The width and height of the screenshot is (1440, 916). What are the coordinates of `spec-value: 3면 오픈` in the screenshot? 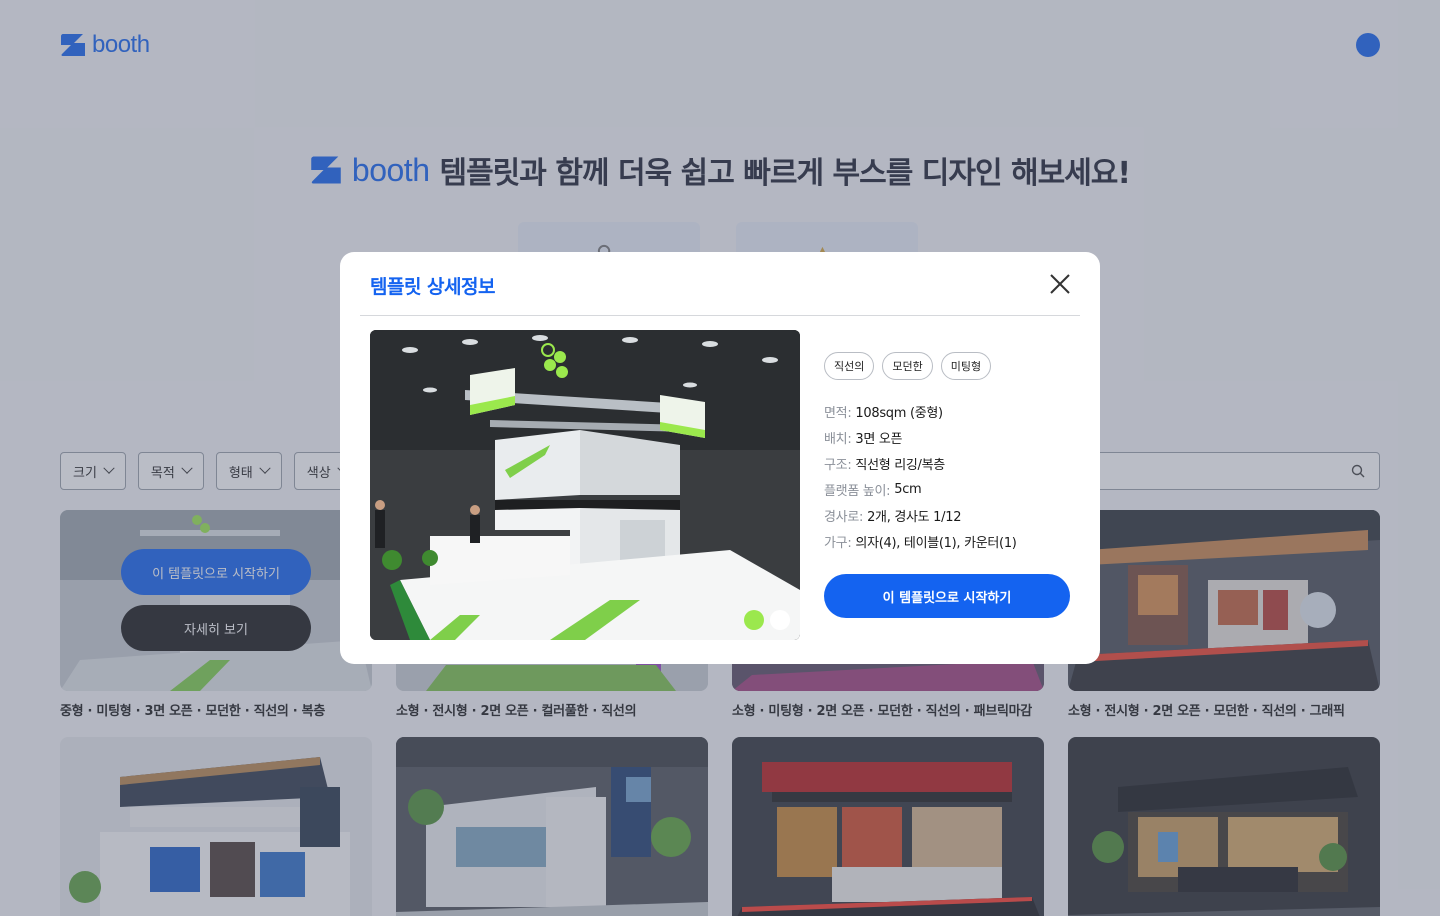 It's located at (879, 439).